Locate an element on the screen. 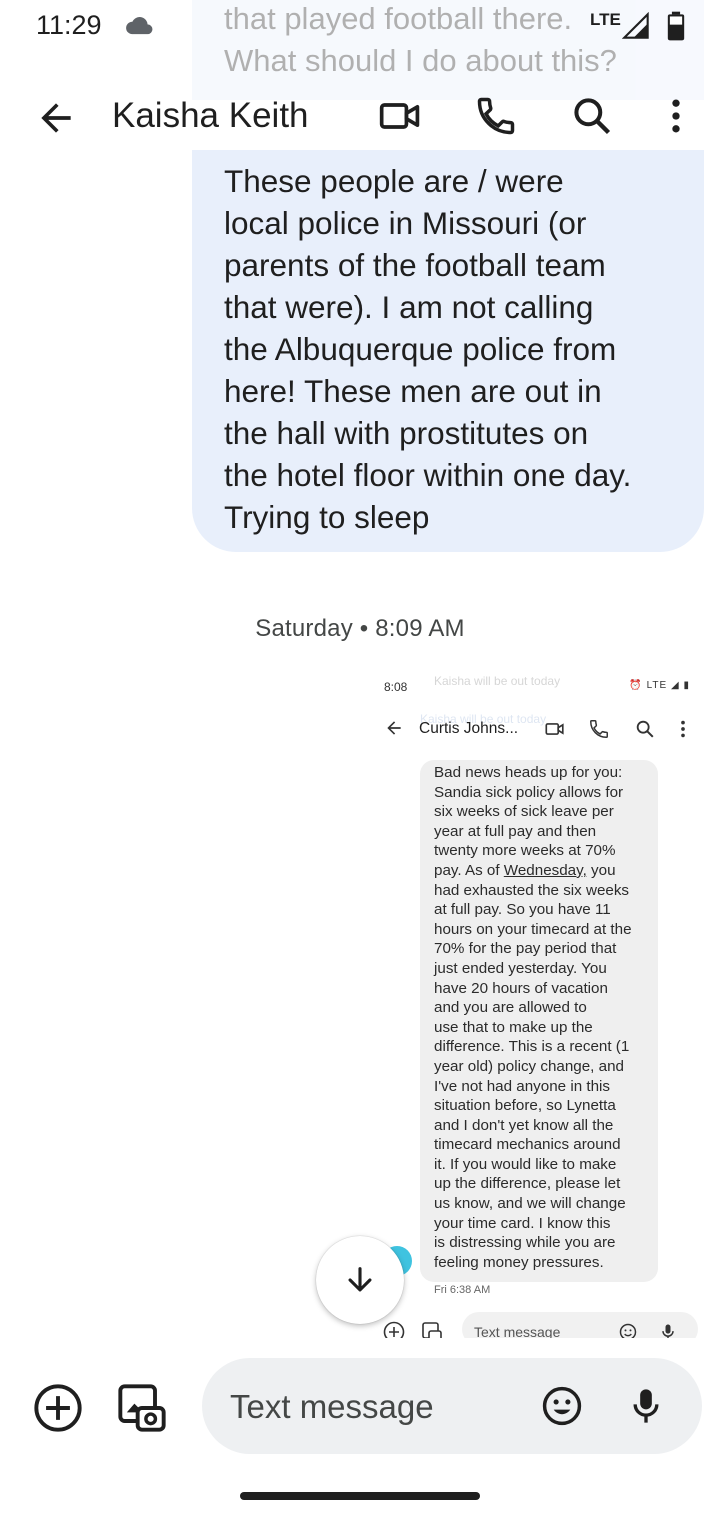  back-button is located at coordinates (56, 118).